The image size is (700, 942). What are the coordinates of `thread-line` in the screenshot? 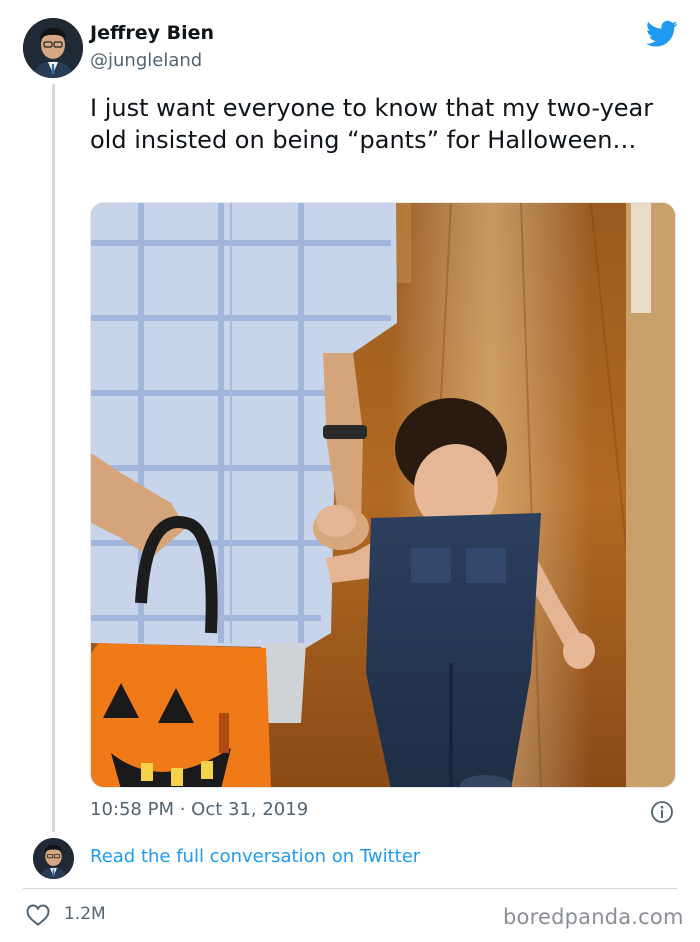 It's located at (53, 458).